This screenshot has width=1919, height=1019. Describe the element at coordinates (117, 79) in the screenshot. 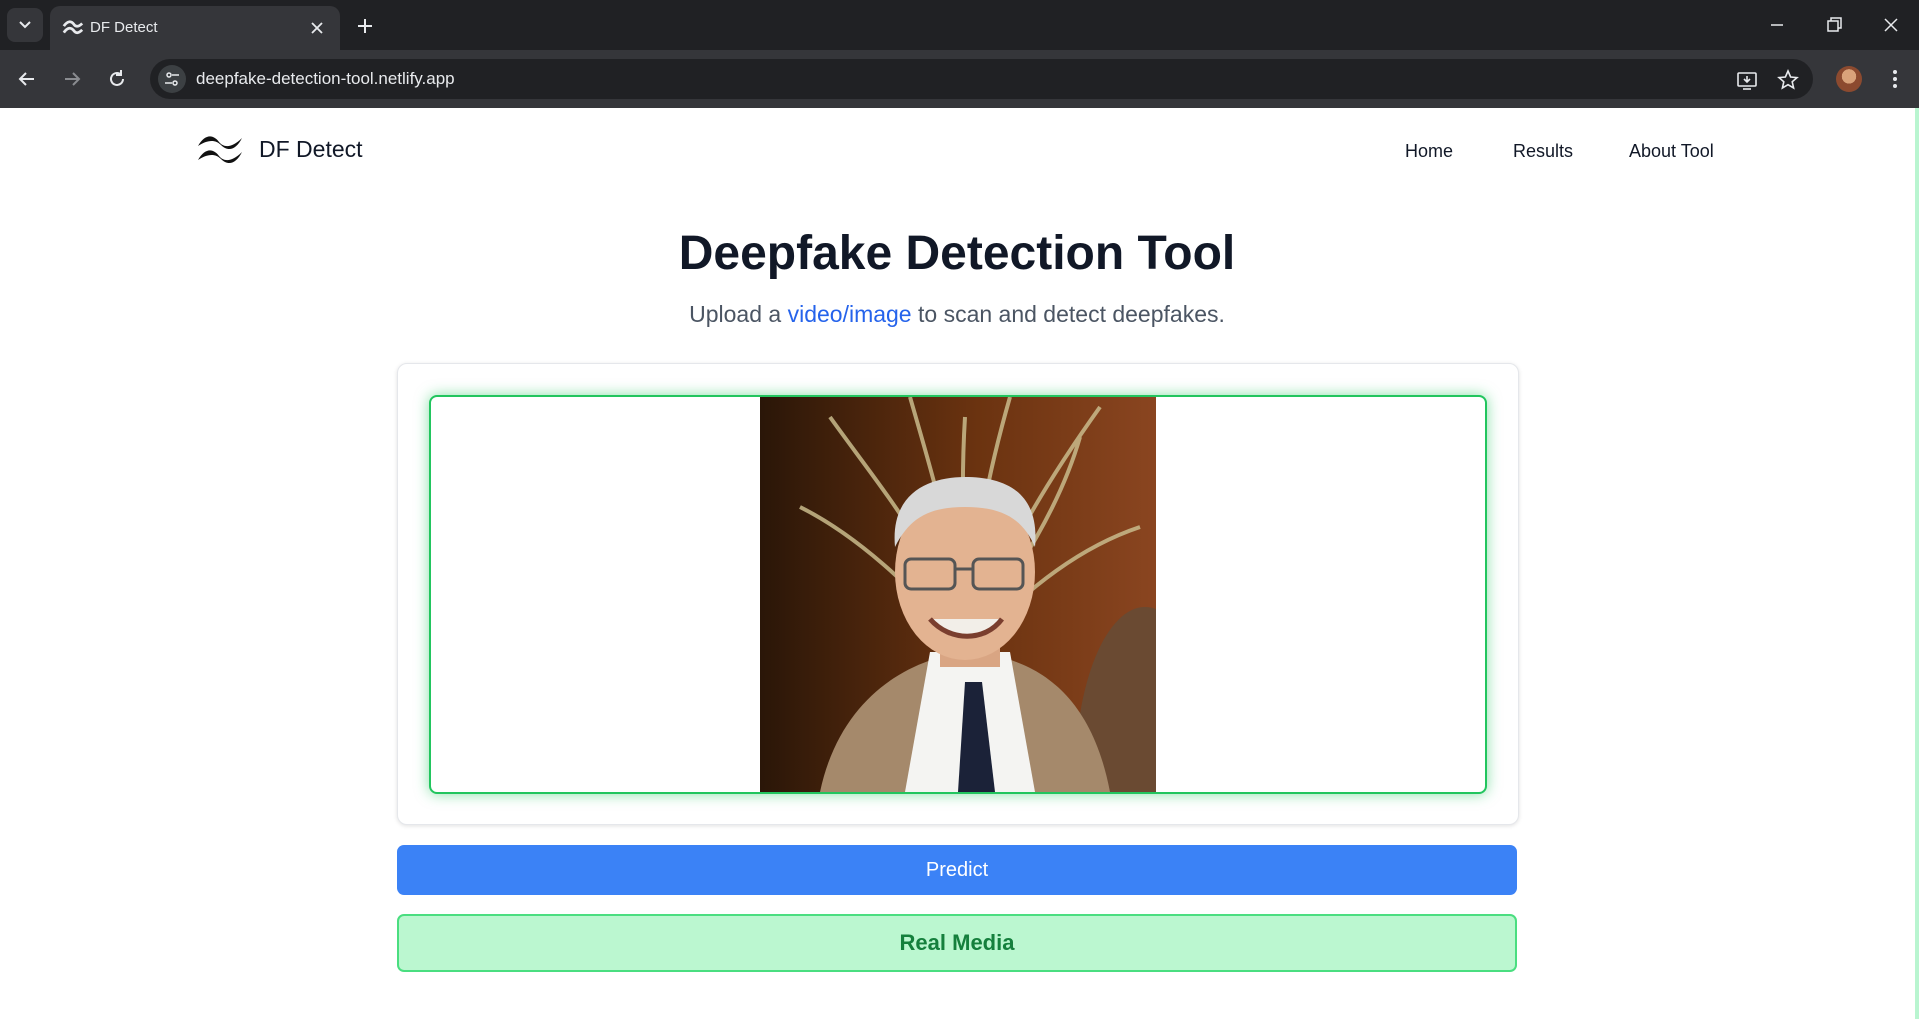

I see `reload-icon` at that location.